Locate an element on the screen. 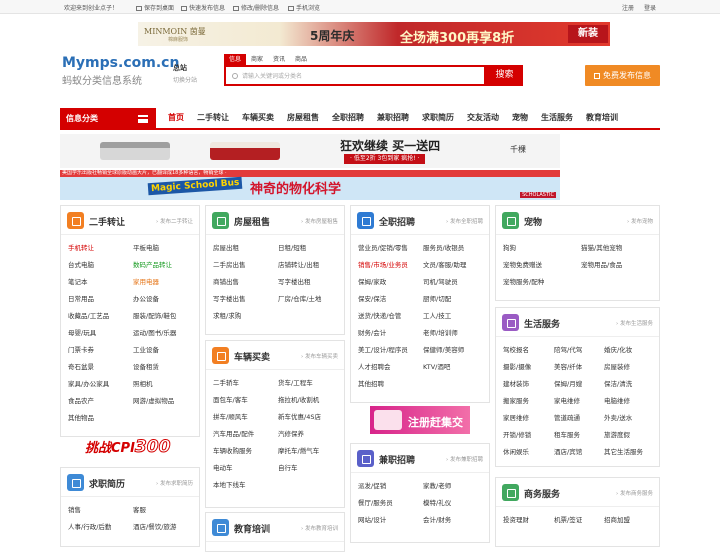 This screenshot has width=720, height=552. furniture-ad-banner: 狂欢继续 买一送四 · 低至2折 3包到家 疯抢! · 千棵 is located at coordinates (310, 151).